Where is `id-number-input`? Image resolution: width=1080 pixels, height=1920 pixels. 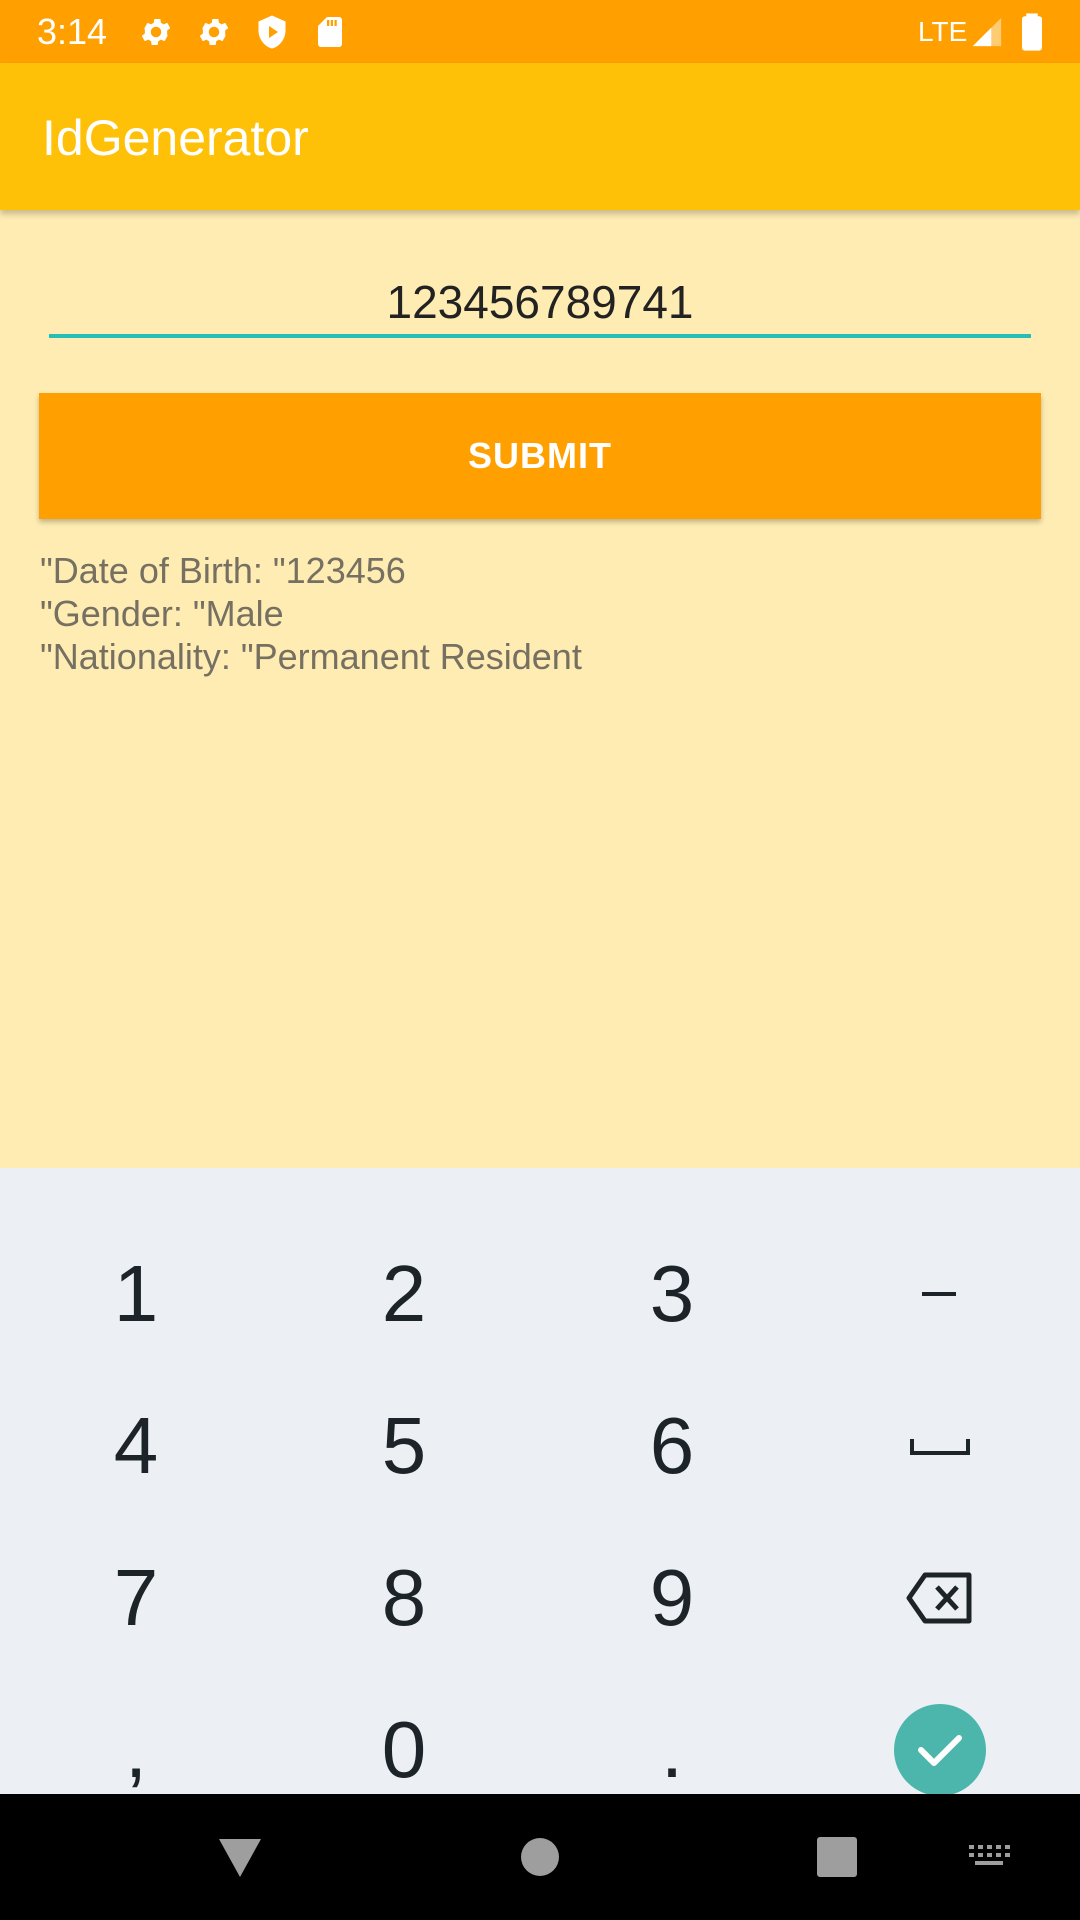
id-number-input is located at coordinates (540, 304).